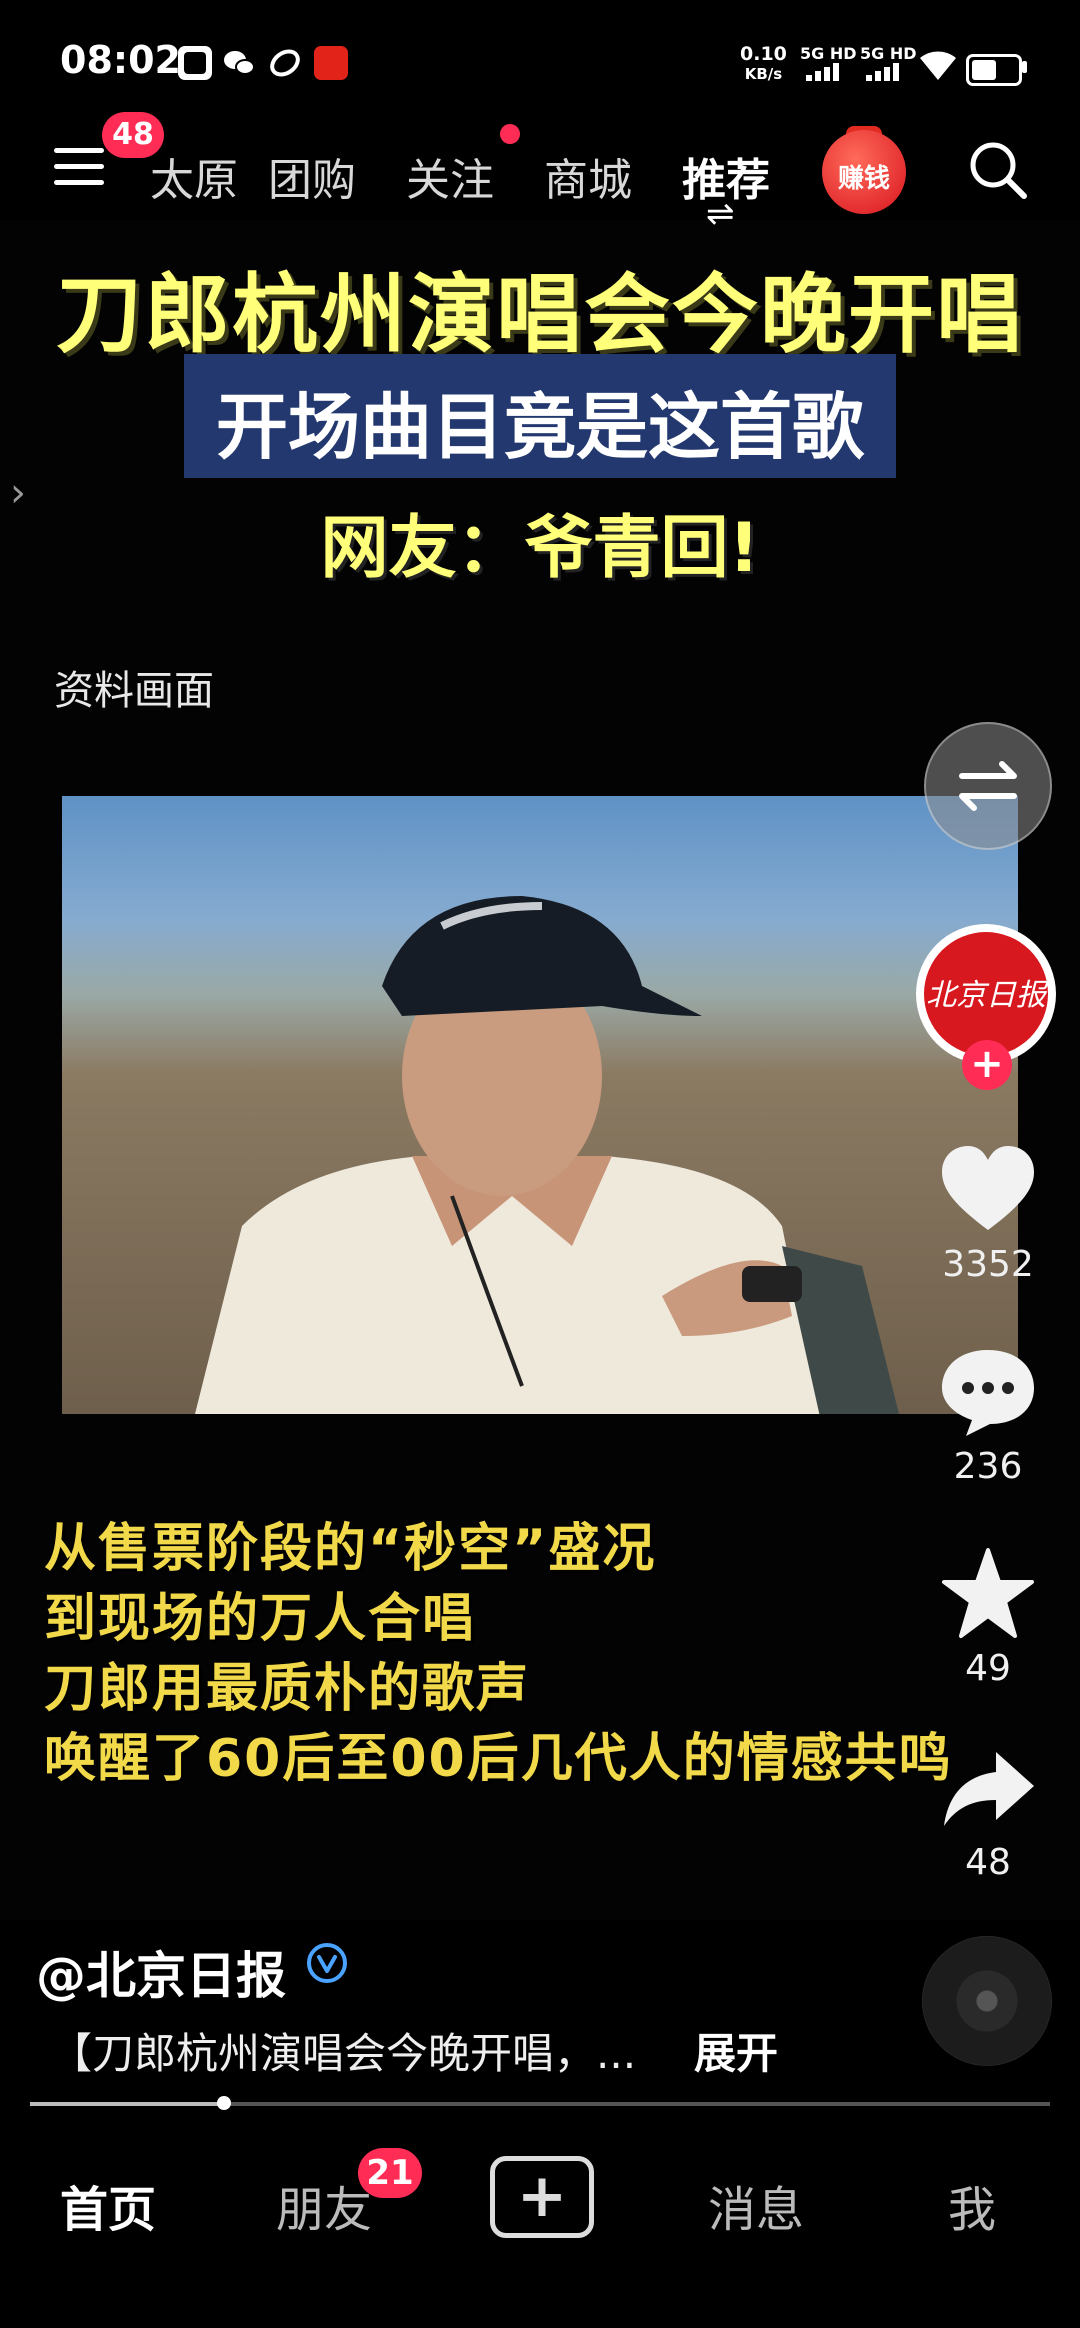  Describe the element at coordinates (134, 691) in the screenshot. I see `archive-footage-label: 资料画面` at that location.